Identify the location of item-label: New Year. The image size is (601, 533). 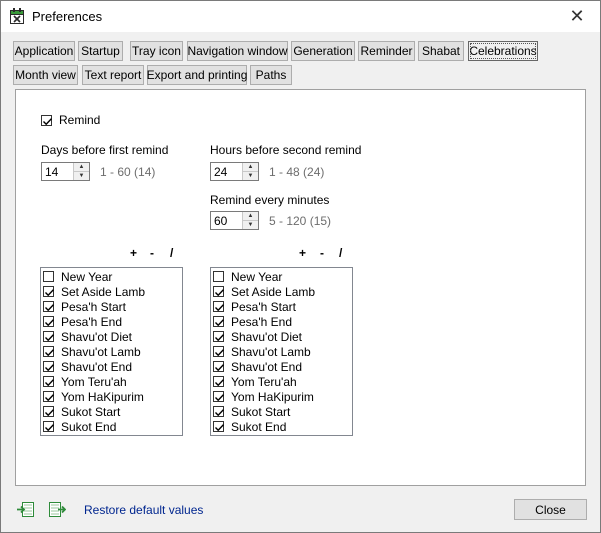
(257, 276).